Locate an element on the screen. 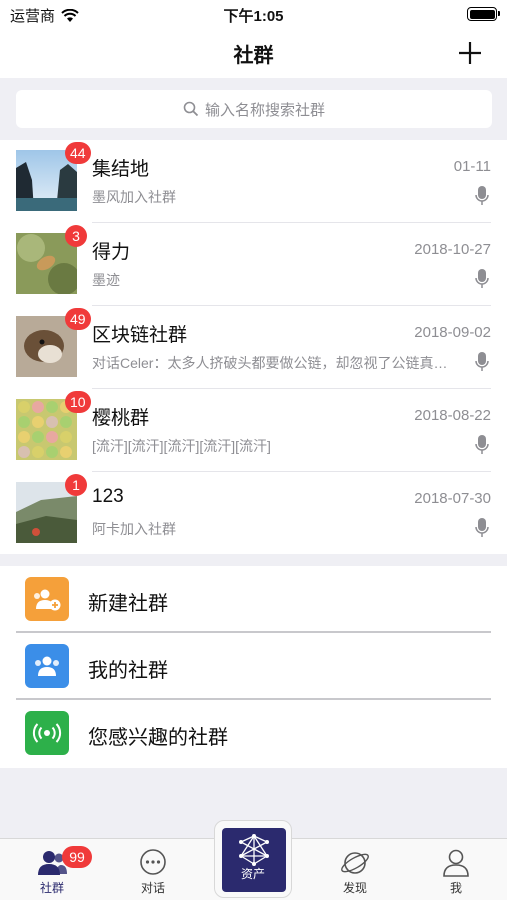 This screenshot has height=900, width=507. community-last-message: 阿卡加入社群 is located at coordinates (134, 529).